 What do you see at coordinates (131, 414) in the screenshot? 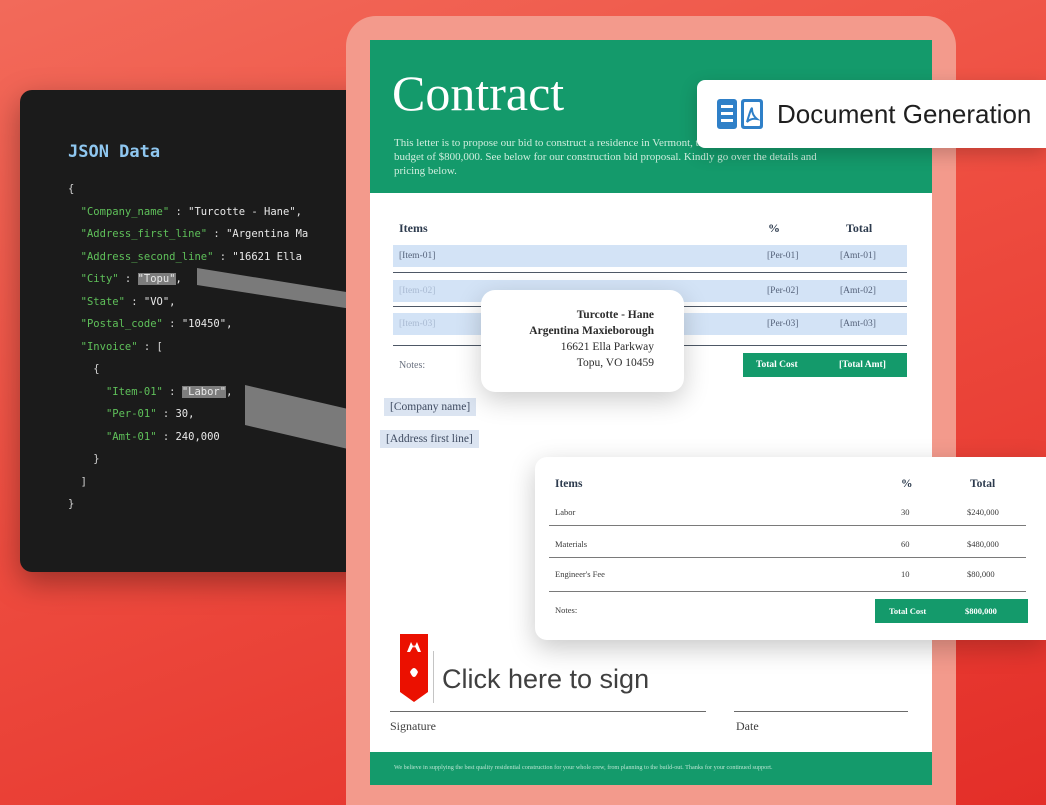
I see `code-key: "Per-01"` at bounding box center [131, 414].